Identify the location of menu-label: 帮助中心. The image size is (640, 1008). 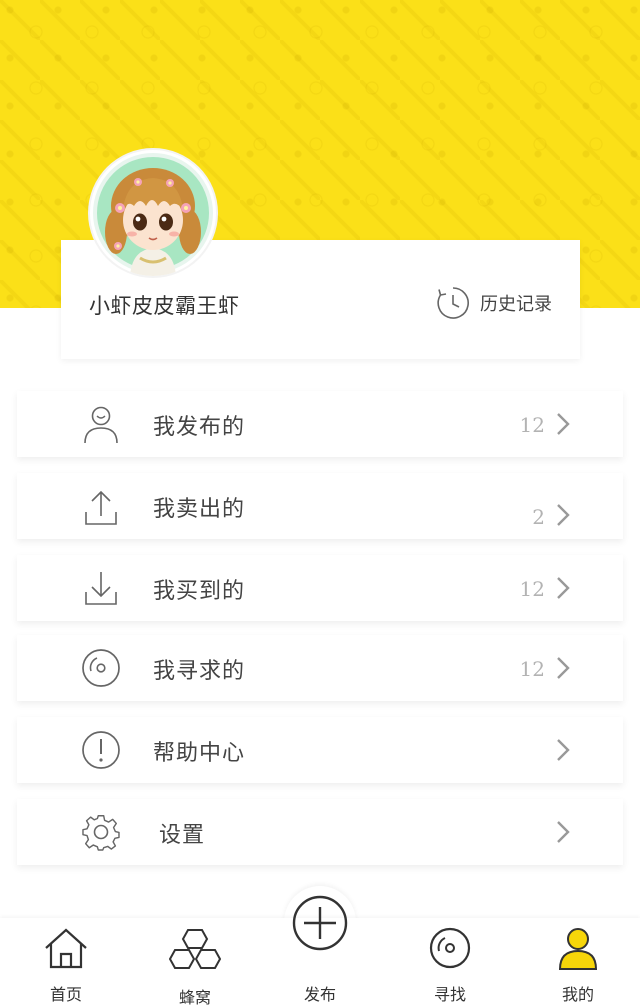
(199, 753).